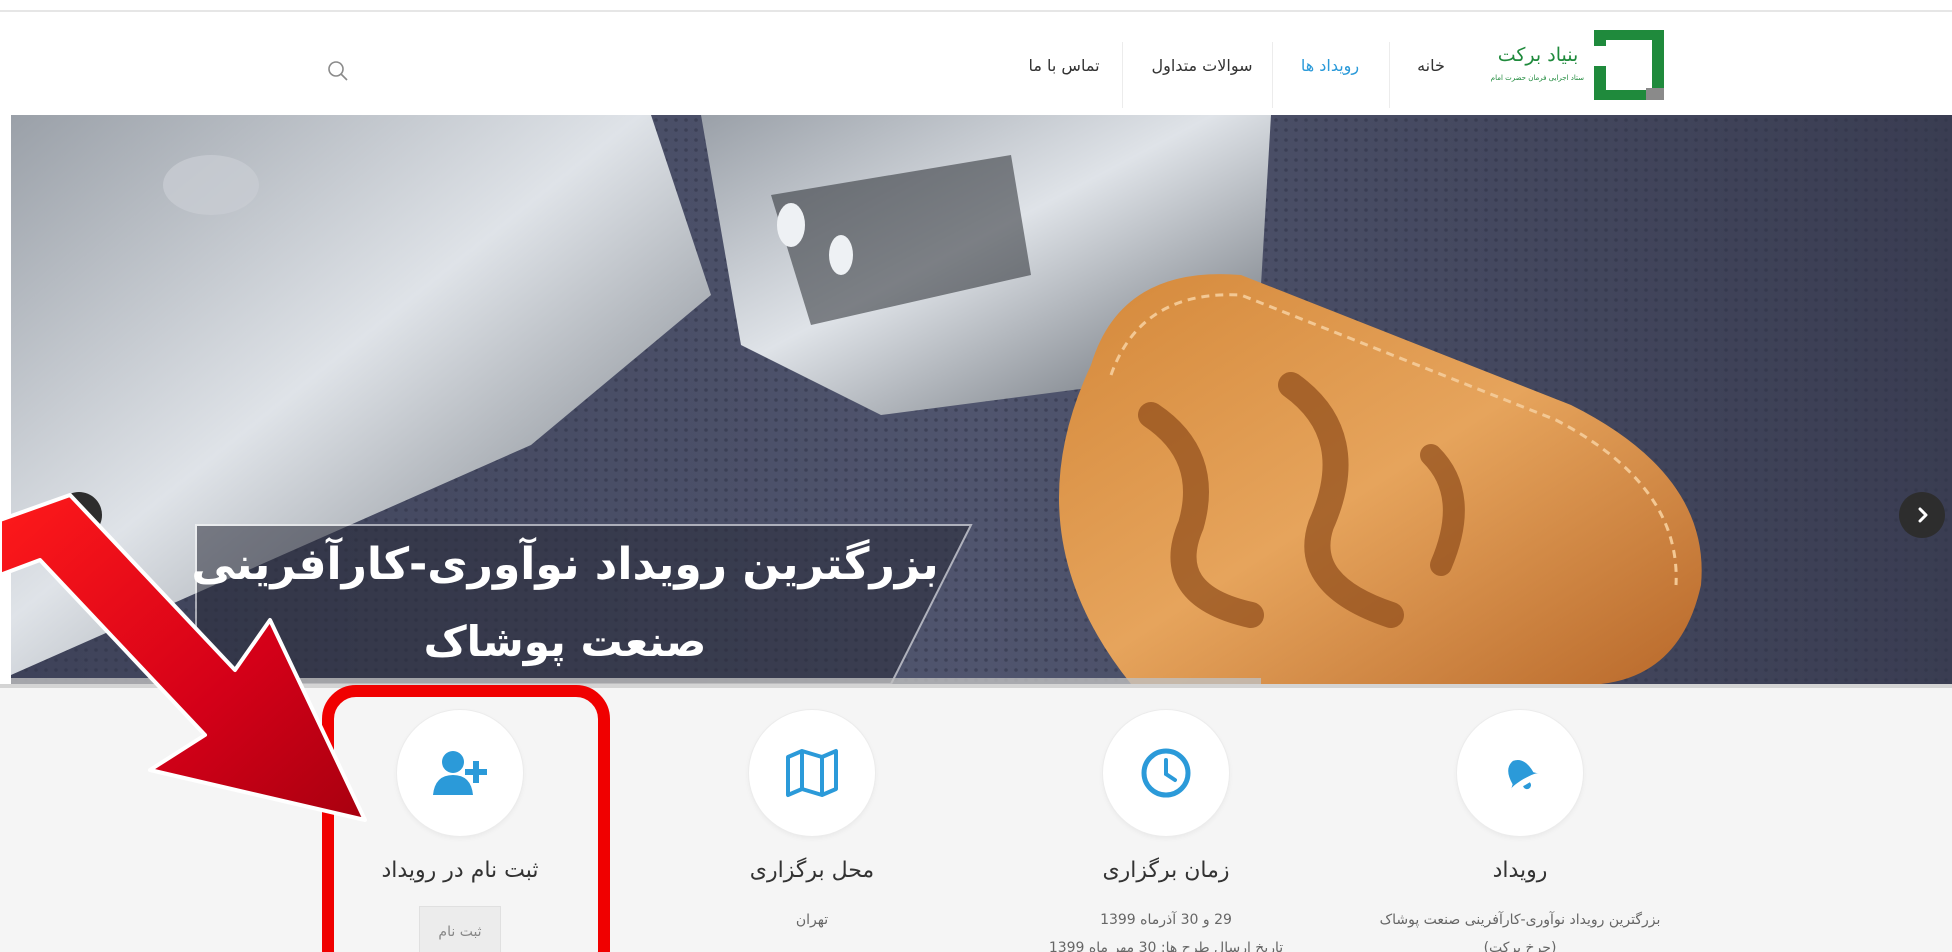 Image resolution: width=1952 pixels, height=952 pixels. I want to click on logo-subtitle: ستاد اجرایی فرمان حضرت امام, so click(1537, 78).